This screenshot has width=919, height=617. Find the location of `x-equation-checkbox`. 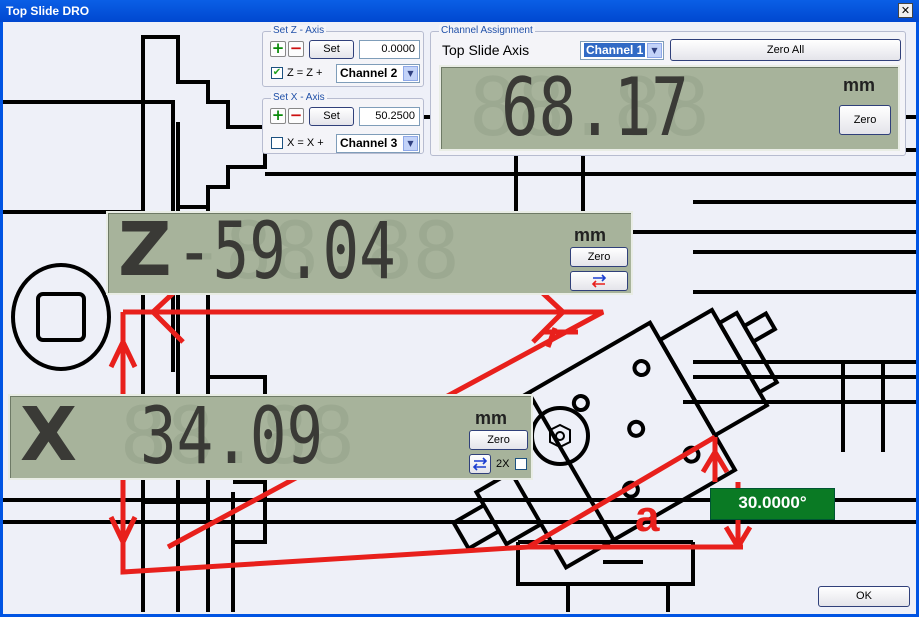

x-equation-checkbox is located at coordinates (277, 143).